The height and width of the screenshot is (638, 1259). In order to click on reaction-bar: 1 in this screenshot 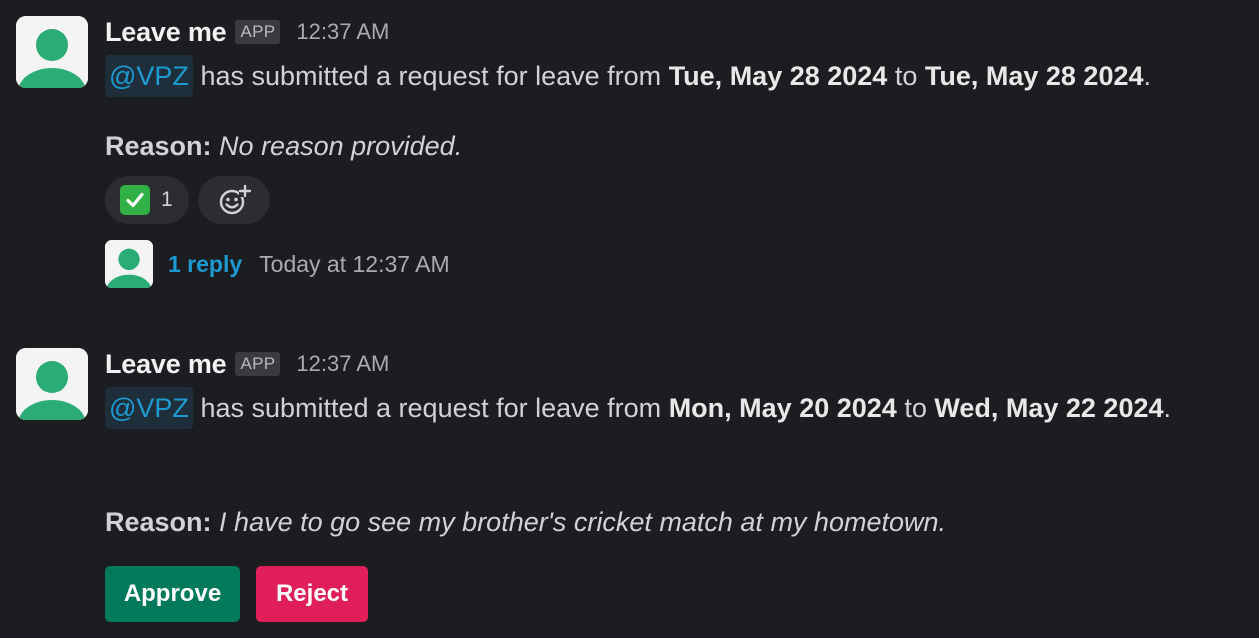, I will do `click(187, 200)`.